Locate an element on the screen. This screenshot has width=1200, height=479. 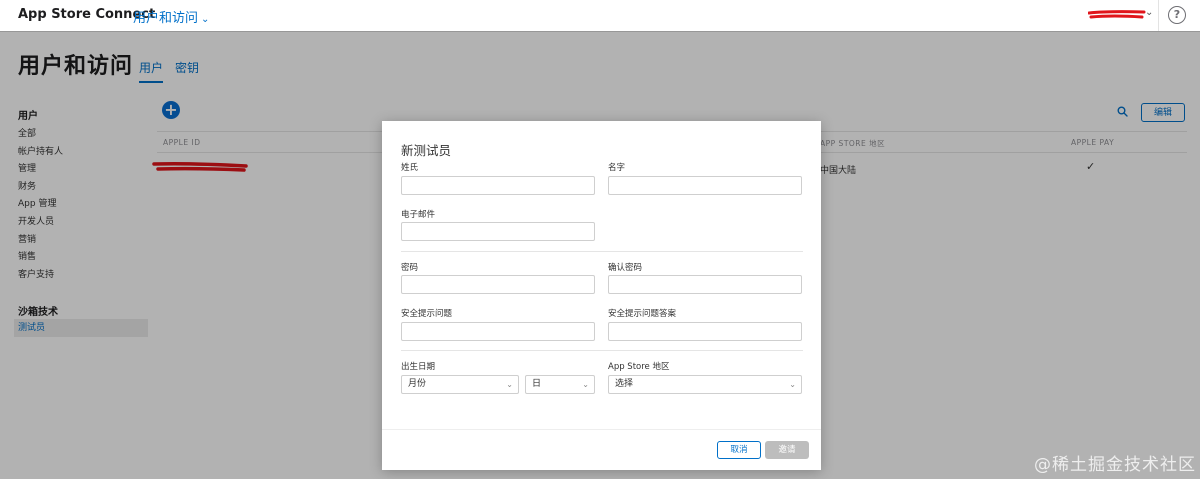
password-label: 密码 is located at coordinates (410, 268).